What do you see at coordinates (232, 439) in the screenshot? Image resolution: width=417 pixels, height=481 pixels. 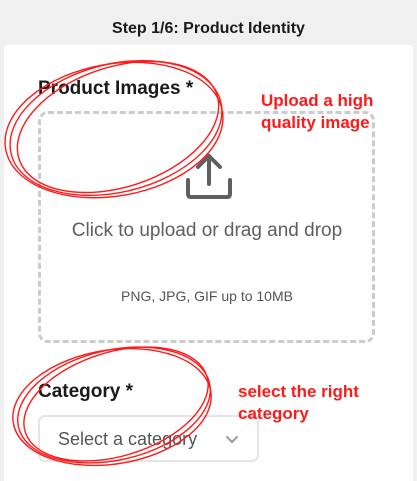 I see `chevron-down-icon` at bounding box center [232, 439].